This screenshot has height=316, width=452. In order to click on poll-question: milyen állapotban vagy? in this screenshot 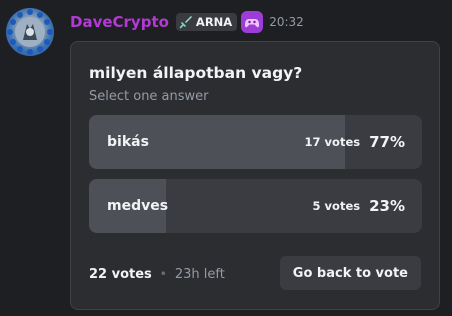, I will do `click(196, 73)`.